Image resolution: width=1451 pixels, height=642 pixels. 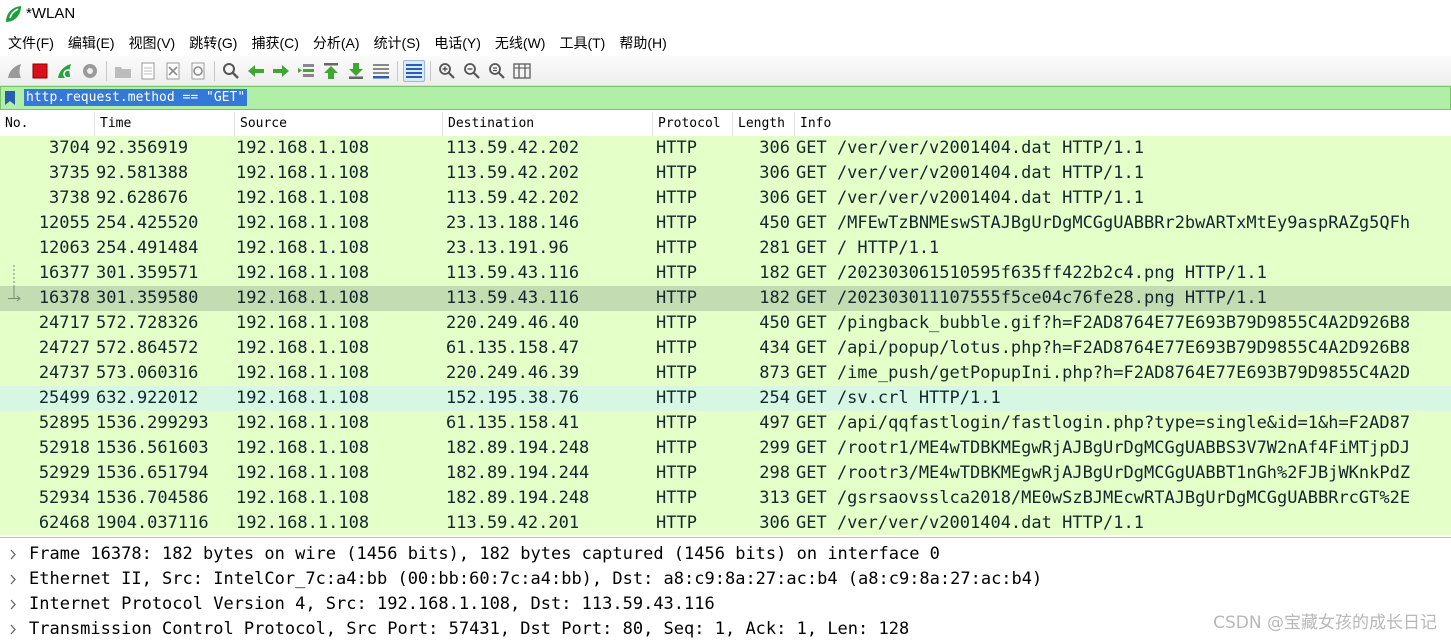 I want to click on packet-cell-time: 254.491484, so click(x=147, y=248).